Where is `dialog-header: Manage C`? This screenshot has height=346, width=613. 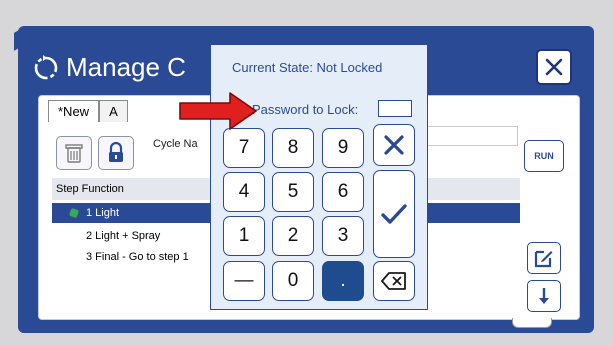
dialog-header: Manage C is located at coordinates (109, 67).